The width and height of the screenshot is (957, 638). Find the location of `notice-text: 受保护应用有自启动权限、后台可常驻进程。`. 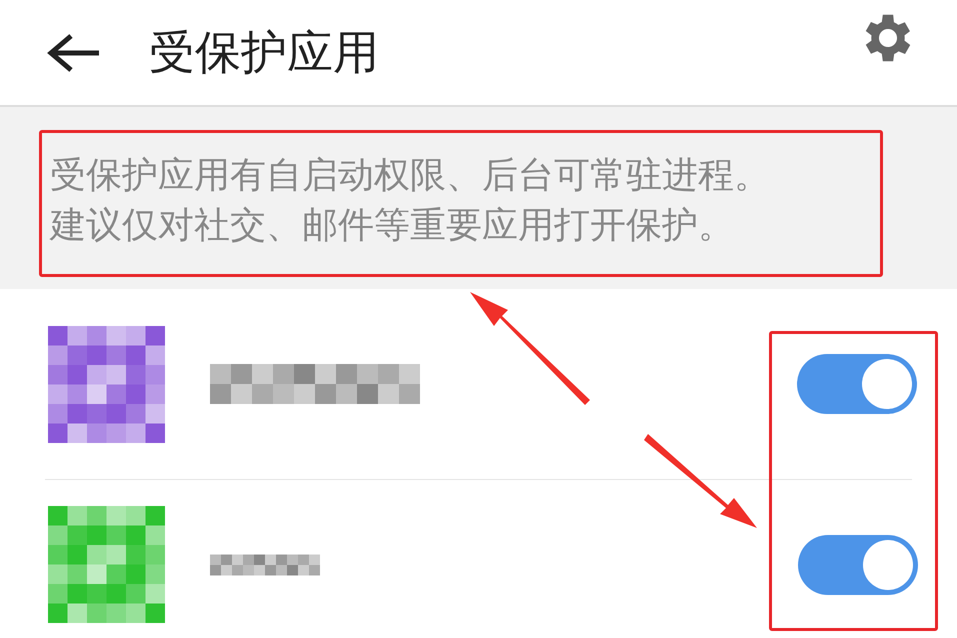

notice-text: 受保护应用有自启动权限、后台可常驻进程。 is located at coordinates (410, 176).